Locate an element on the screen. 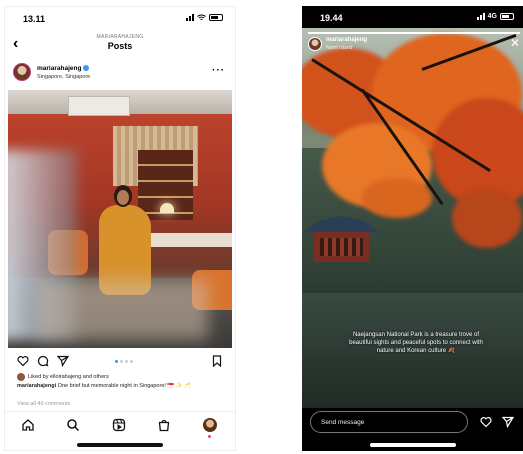 Image resolution: width=523 pixels, height=454 pixels. avatar is located at coordinates (22, 72).